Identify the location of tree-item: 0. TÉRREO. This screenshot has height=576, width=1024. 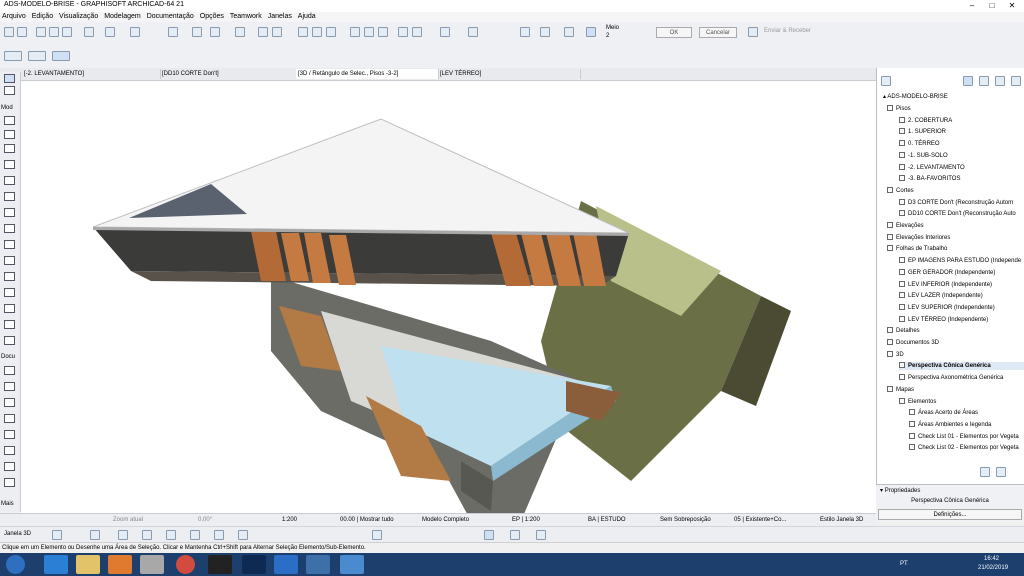
(919, 144).